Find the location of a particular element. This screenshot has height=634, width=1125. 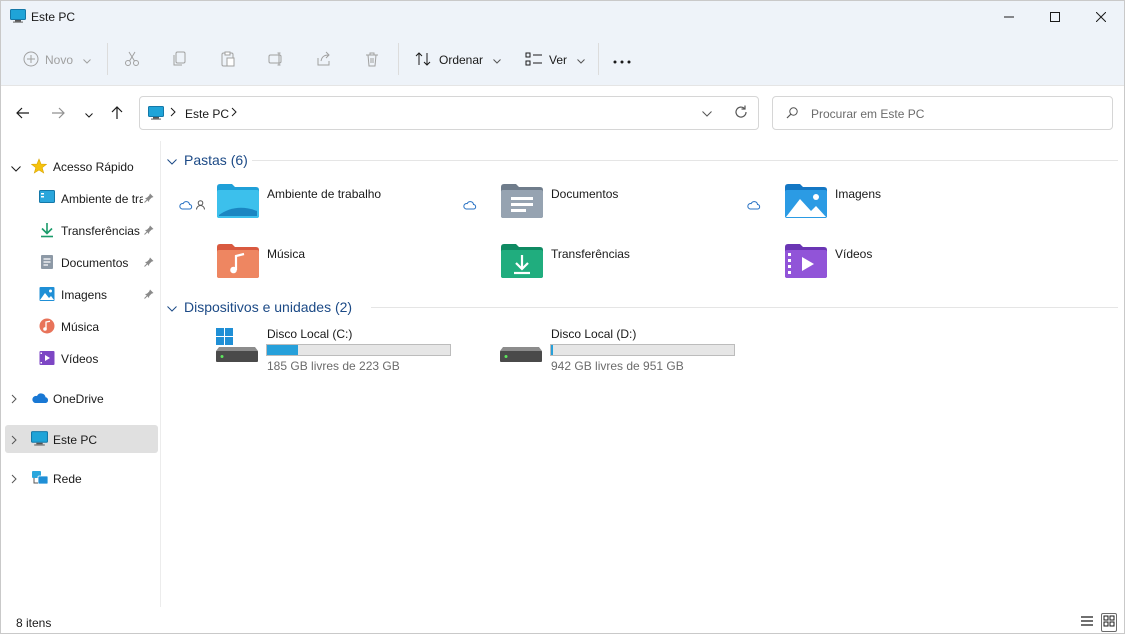

drive-free-space: 185 GB livres de 223 GB is located at coordinates (333, 366).